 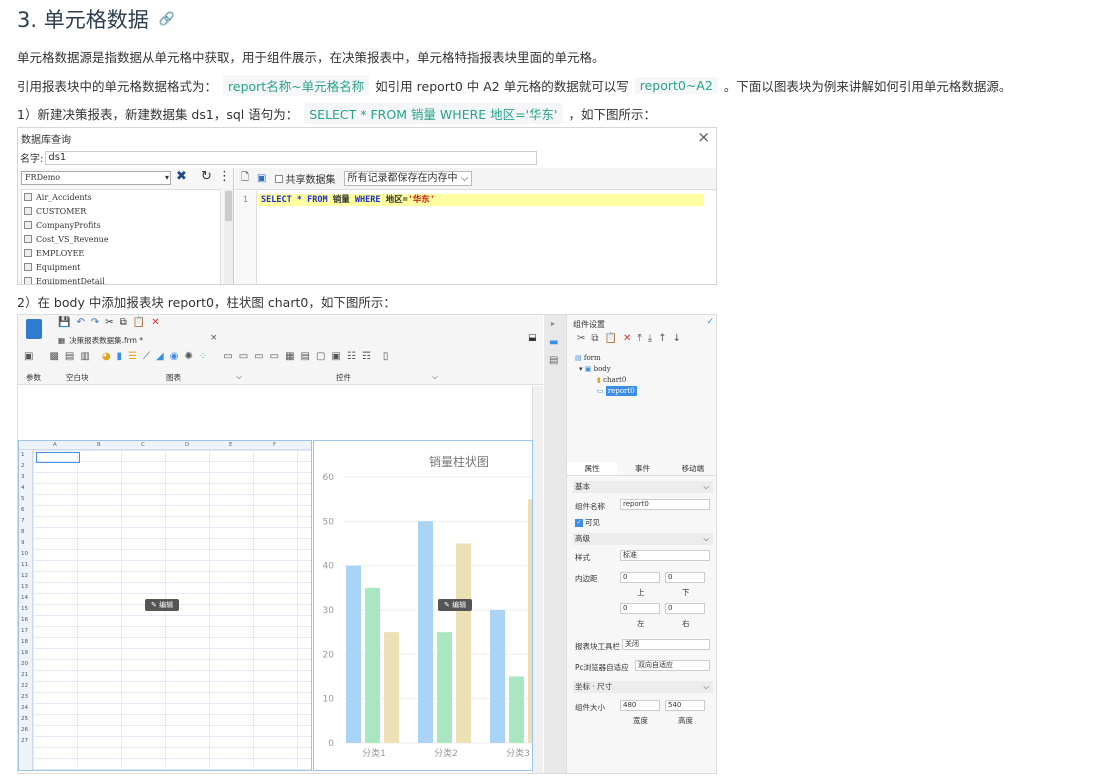 I want to click on canvas-scrollbar, so click(x=537, y=579).